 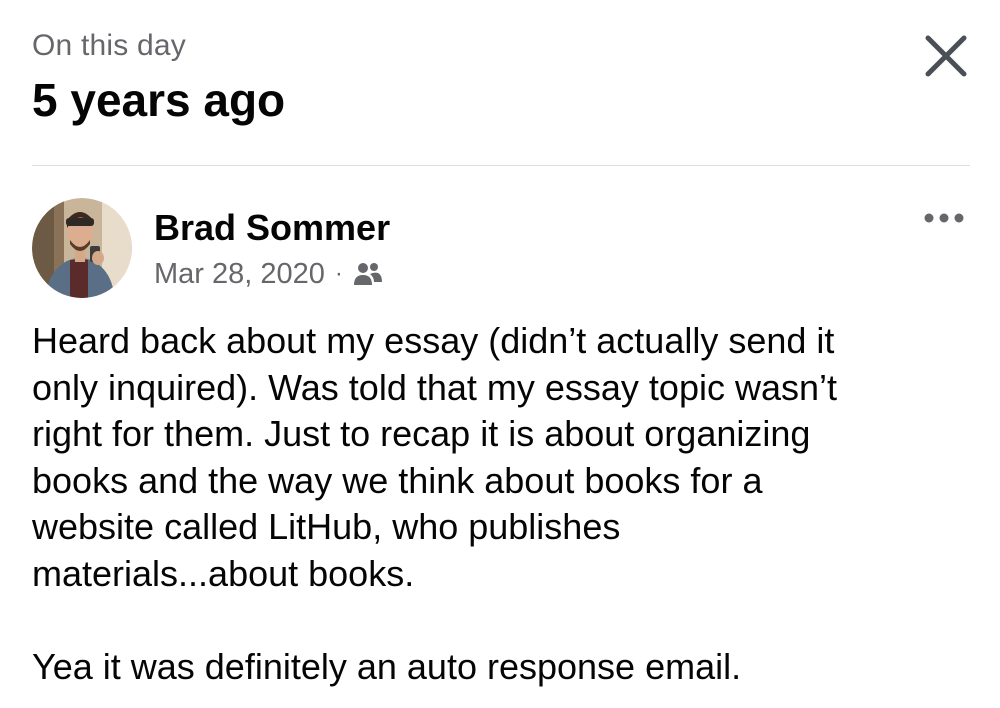 What do you see at coordinates (501, 251) in the screenshot?
I see `post-header: Brad Sommer Mar 28, 2020 ·` at bounding box center [501, 251].